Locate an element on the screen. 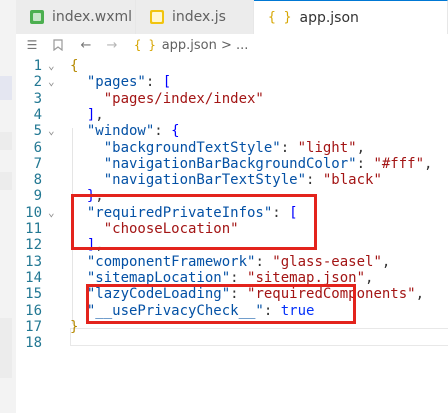 The image size is (448, 413). code-line: 6 "backgroundTextStyle": "light", is located at coordinates (232, 148).